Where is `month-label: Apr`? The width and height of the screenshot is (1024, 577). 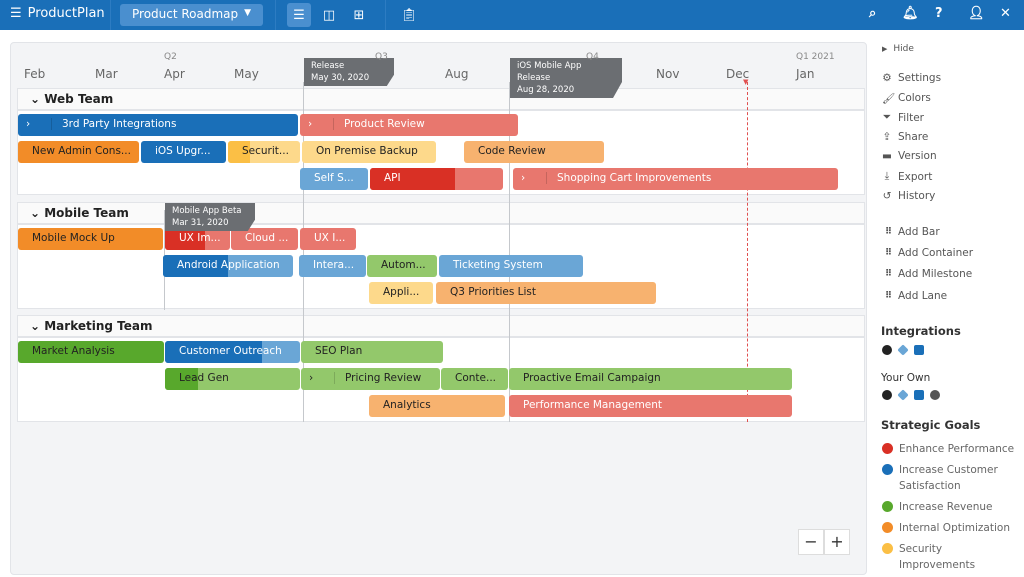
month-label: Apr is located at coordinates (174, 74).